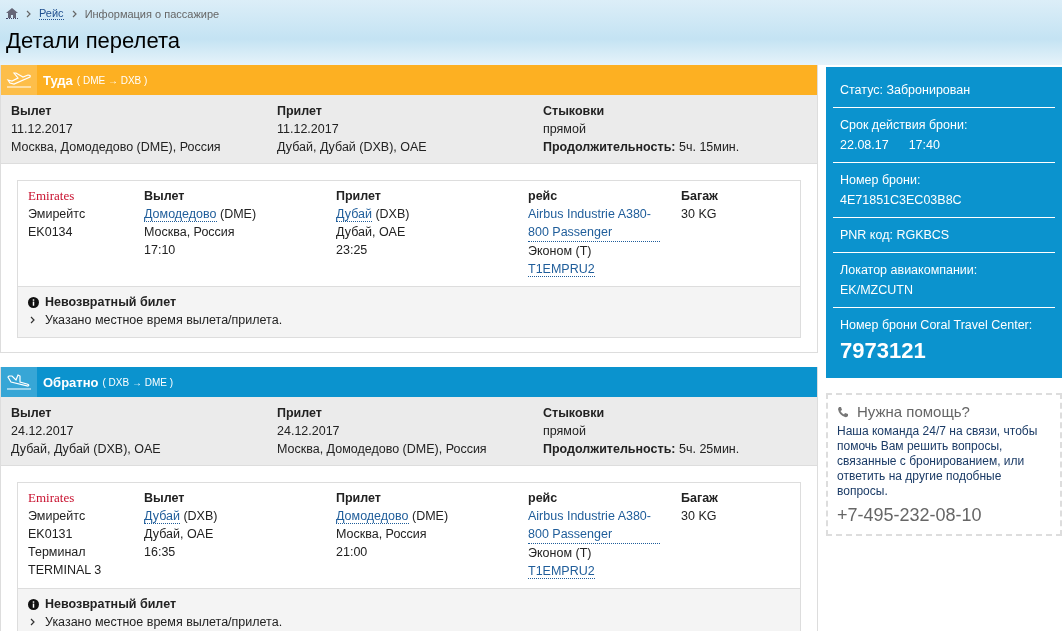 The width and height of the screenshot is (1062, 631). Describe the element at coordinates (904, 125) in the screenshot. I see `booking-label: Срок действия брони:` at that location.